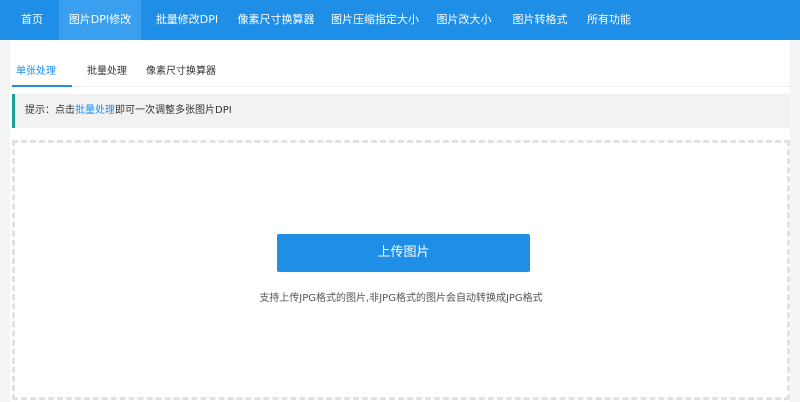 This screenshot has width=800, height=402. What do you see at coordinates (609, 20) in the screenshot?
I see `nav-item-all-features: 所有功能` at bounding box center [609, 20].